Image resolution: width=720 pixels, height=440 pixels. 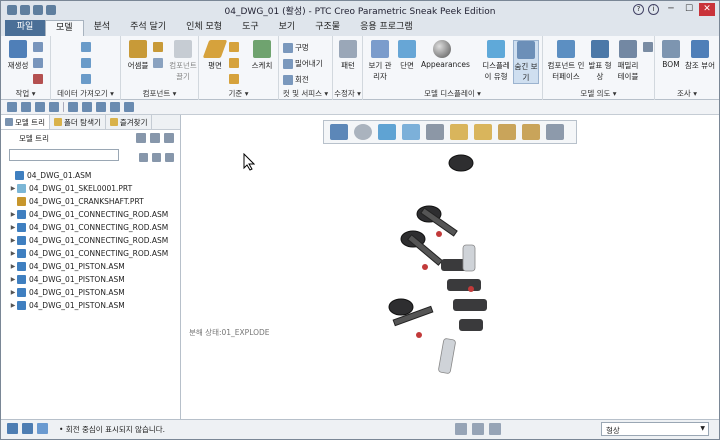 I want to click on tab-analysis: 분석, so click(x=102, y=28).